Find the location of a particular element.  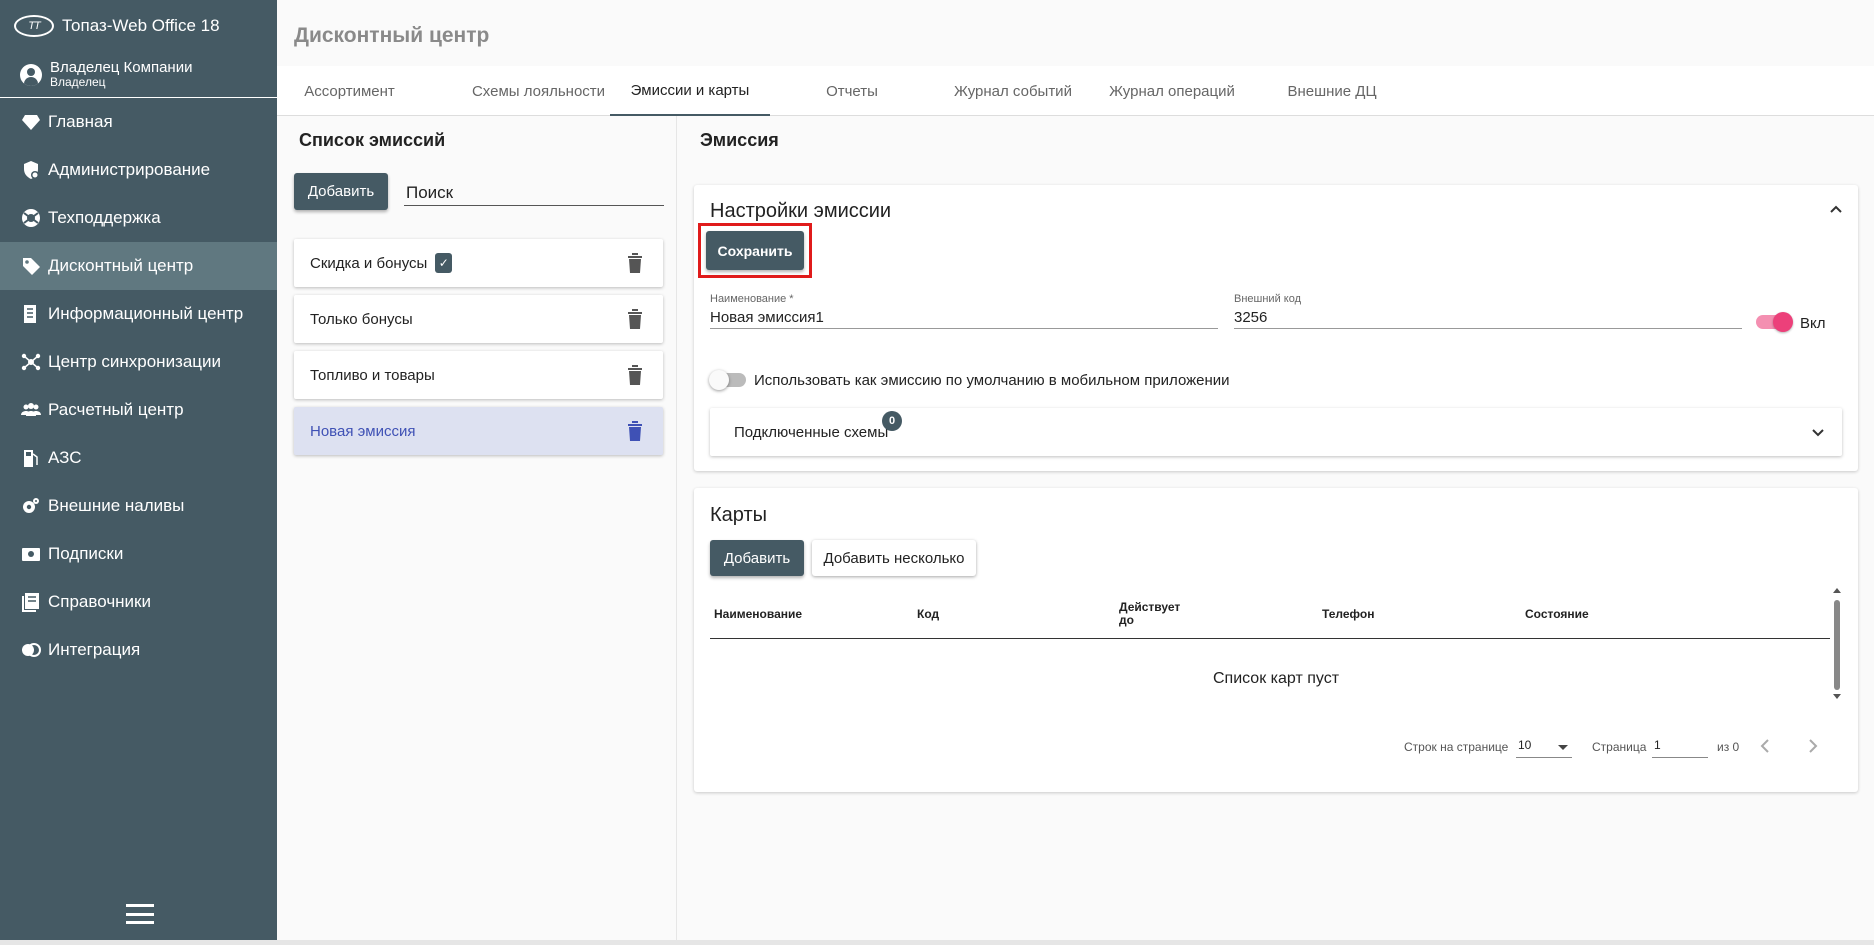

emission-name: Новая эмиссия is located at coordinates (363, 431).